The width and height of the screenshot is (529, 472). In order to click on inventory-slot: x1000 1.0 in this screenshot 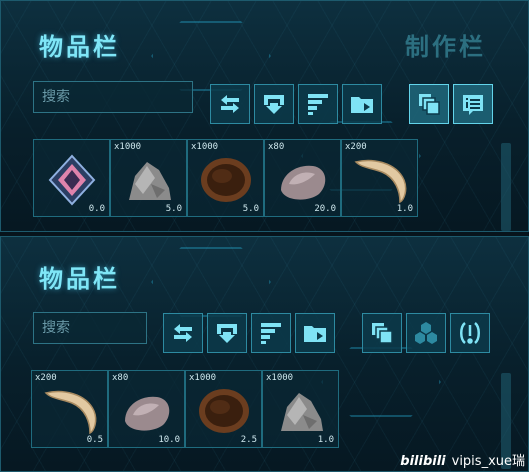, I will do `click(300, 409)`.